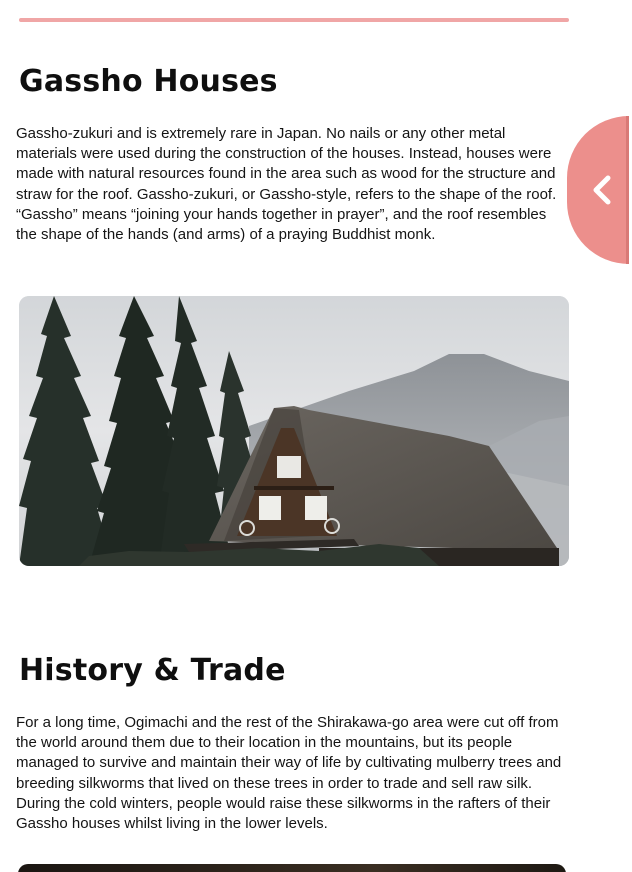  Describe the element at coordinates (292, 868) in the screenshot. I see `history-photo` at that location.